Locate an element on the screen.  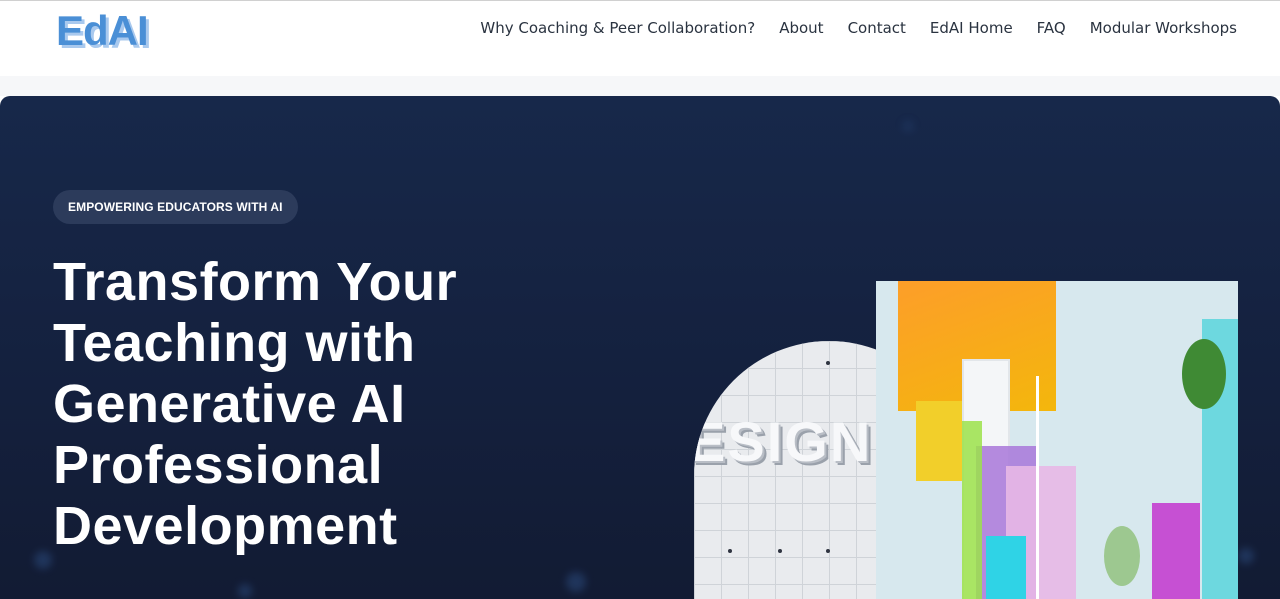
small-tree is located at coordinates (1122, 556).